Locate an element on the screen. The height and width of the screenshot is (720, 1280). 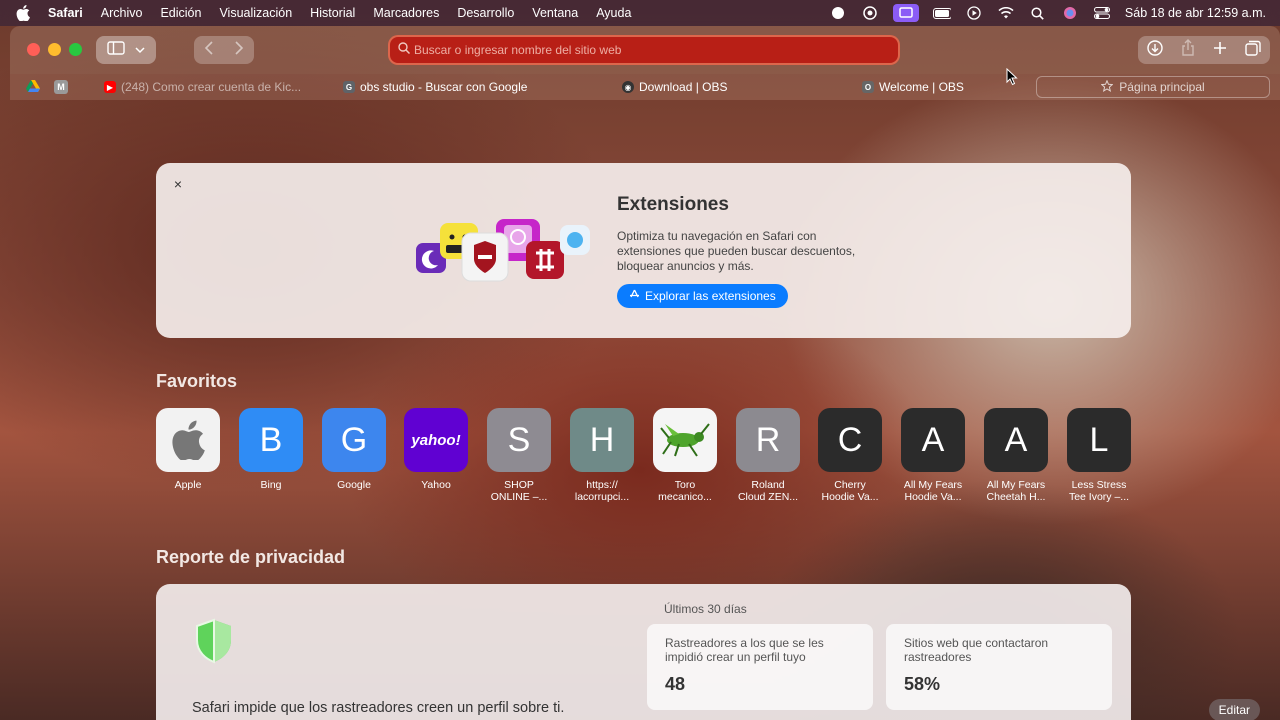
favorite-1: B Bing is located at coordinates (271, 455).